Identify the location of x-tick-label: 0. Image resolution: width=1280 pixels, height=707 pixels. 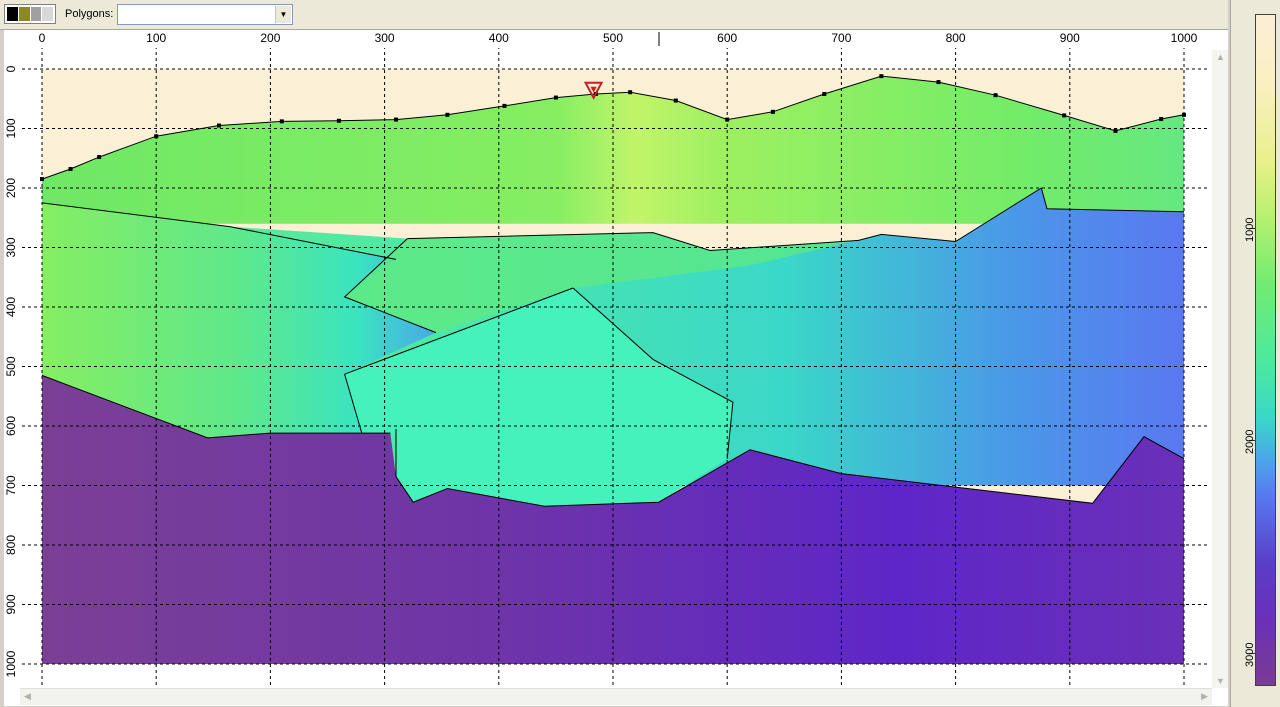
(42, 38).